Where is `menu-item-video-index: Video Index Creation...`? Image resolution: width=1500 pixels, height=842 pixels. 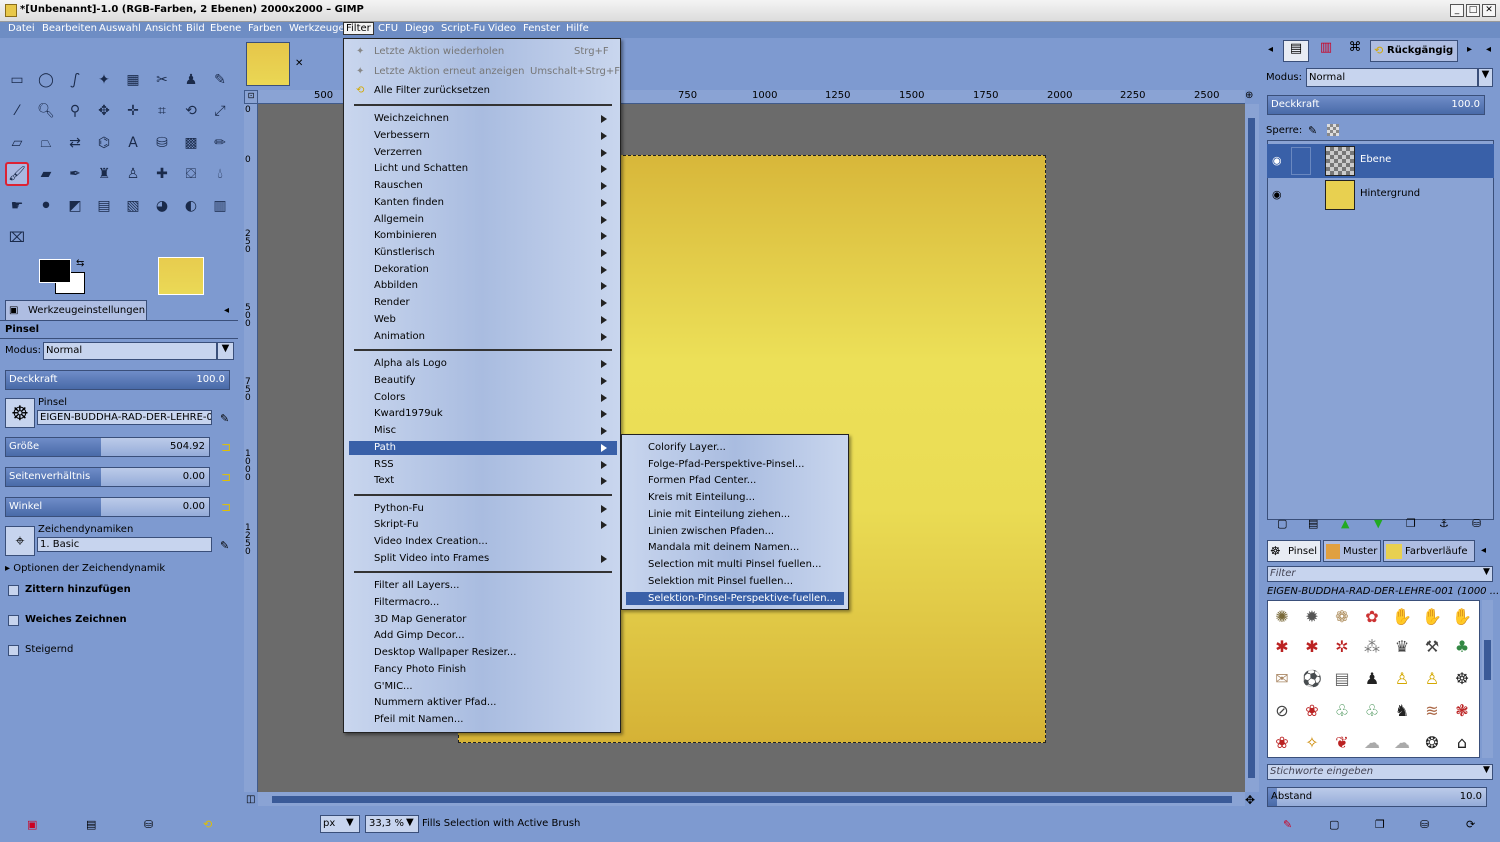 menu-item-video-index: Video Index Creation... is located at coordinates (431, 541).